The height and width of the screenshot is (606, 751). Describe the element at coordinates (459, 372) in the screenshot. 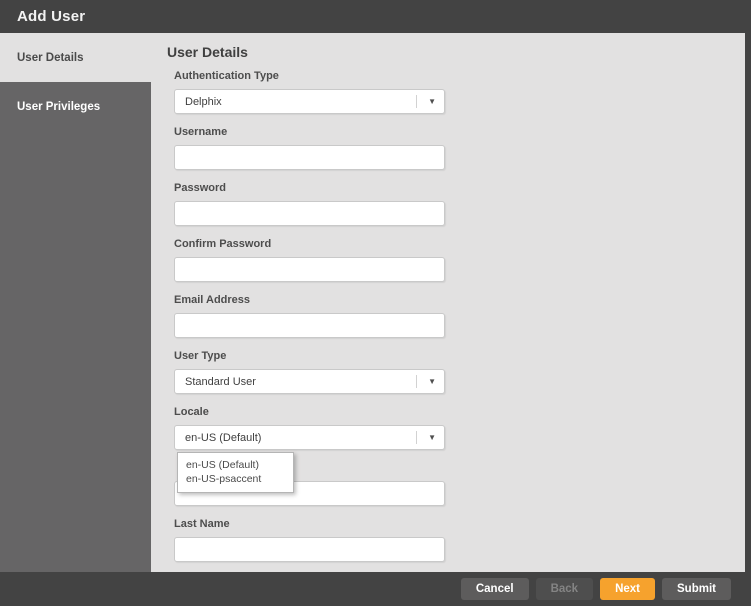

I see `field-user-type: User Type Standard User ▼` at that location.